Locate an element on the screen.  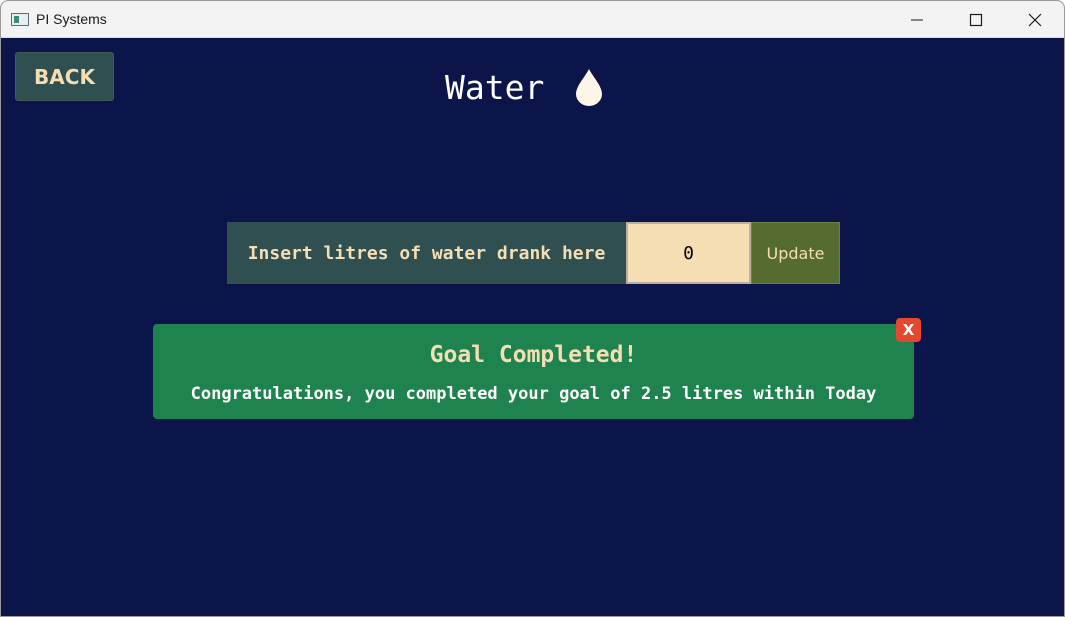
maximize-button is located at coordinates (976, 19).